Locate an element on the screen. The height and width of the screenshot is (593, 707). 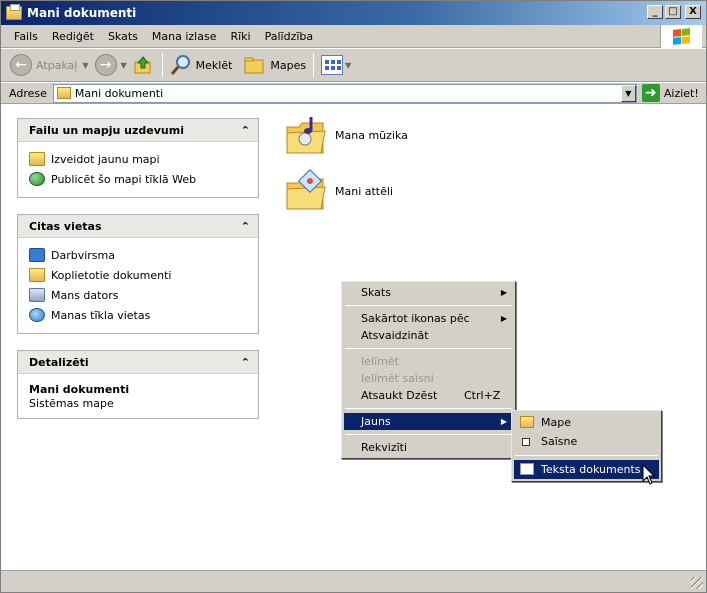
desktop-icon is located at coordinates (37, 255).